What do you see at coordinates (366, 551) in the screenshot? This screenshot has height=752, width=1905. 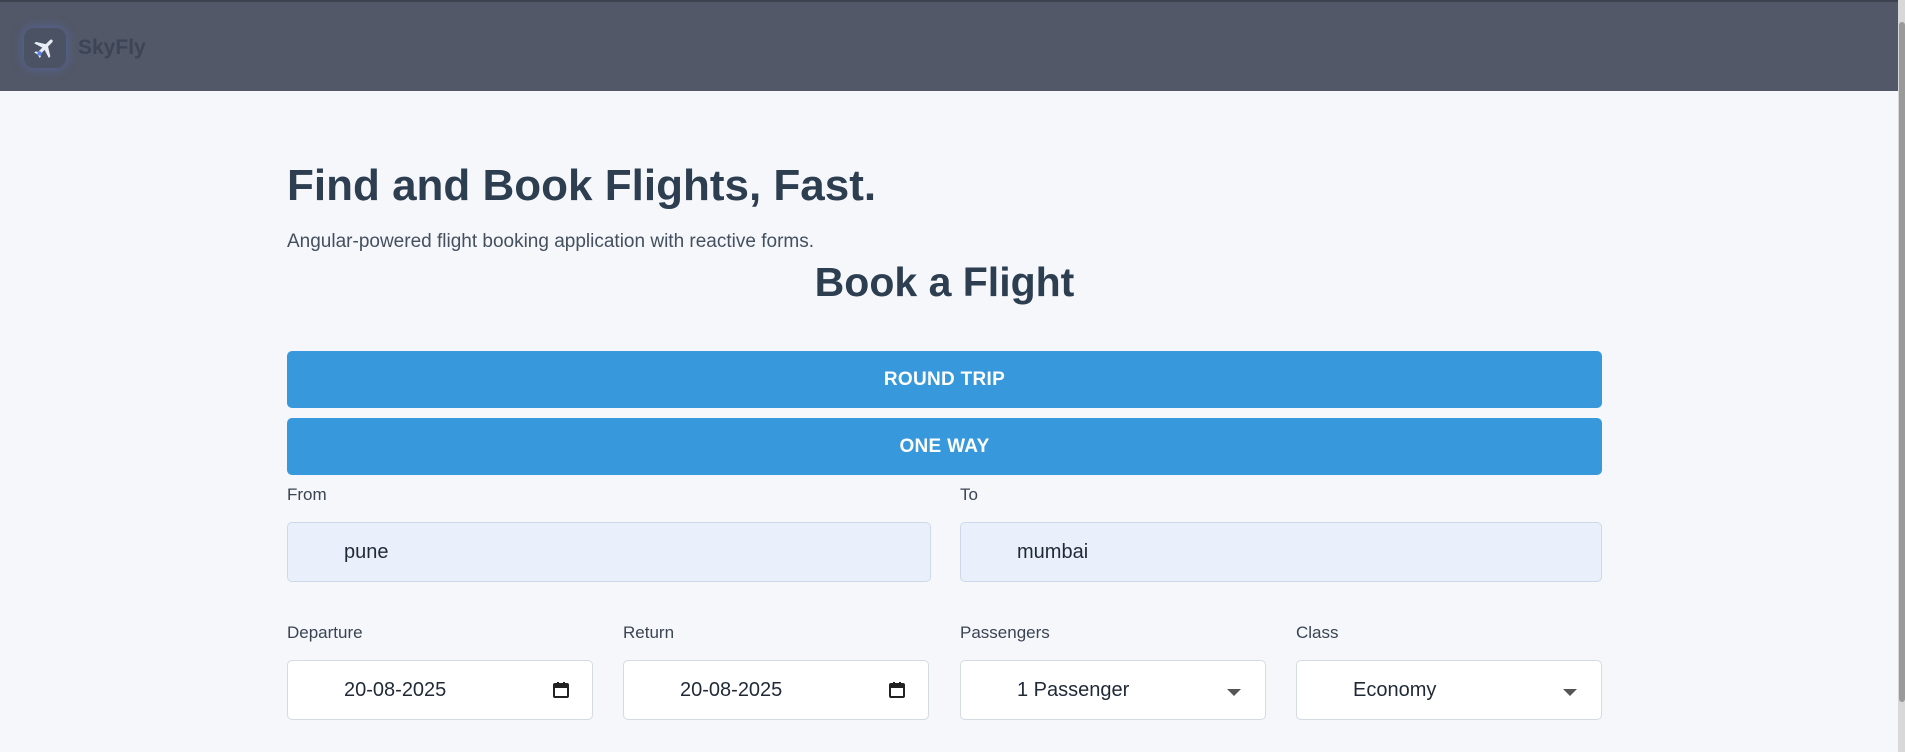 I see `from-value: pune` at bounding box center [366, 551].